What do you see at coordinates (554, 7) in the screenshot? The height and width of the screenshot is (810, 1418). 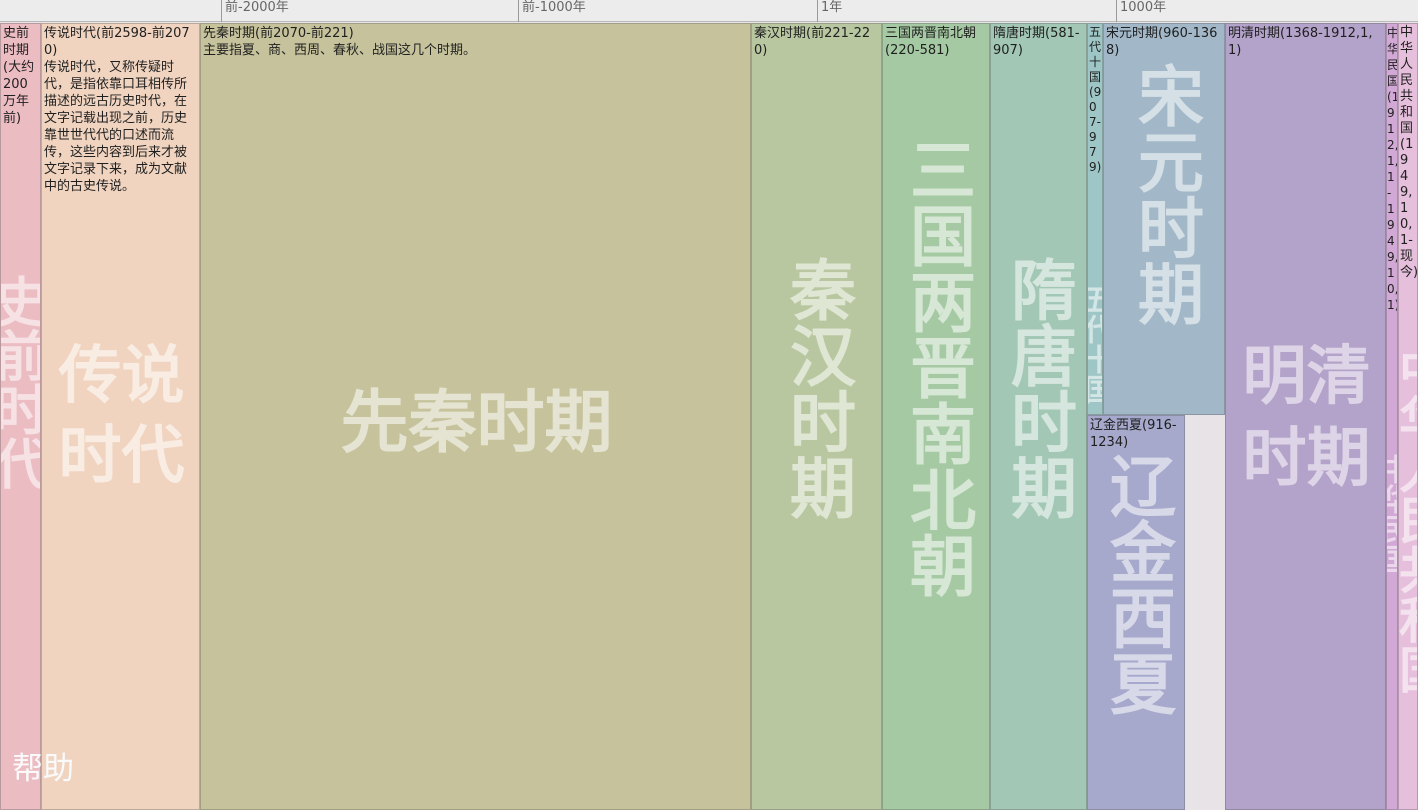 I see `axis-tick-label: 前-1000年` at bounding box center [554, 7].